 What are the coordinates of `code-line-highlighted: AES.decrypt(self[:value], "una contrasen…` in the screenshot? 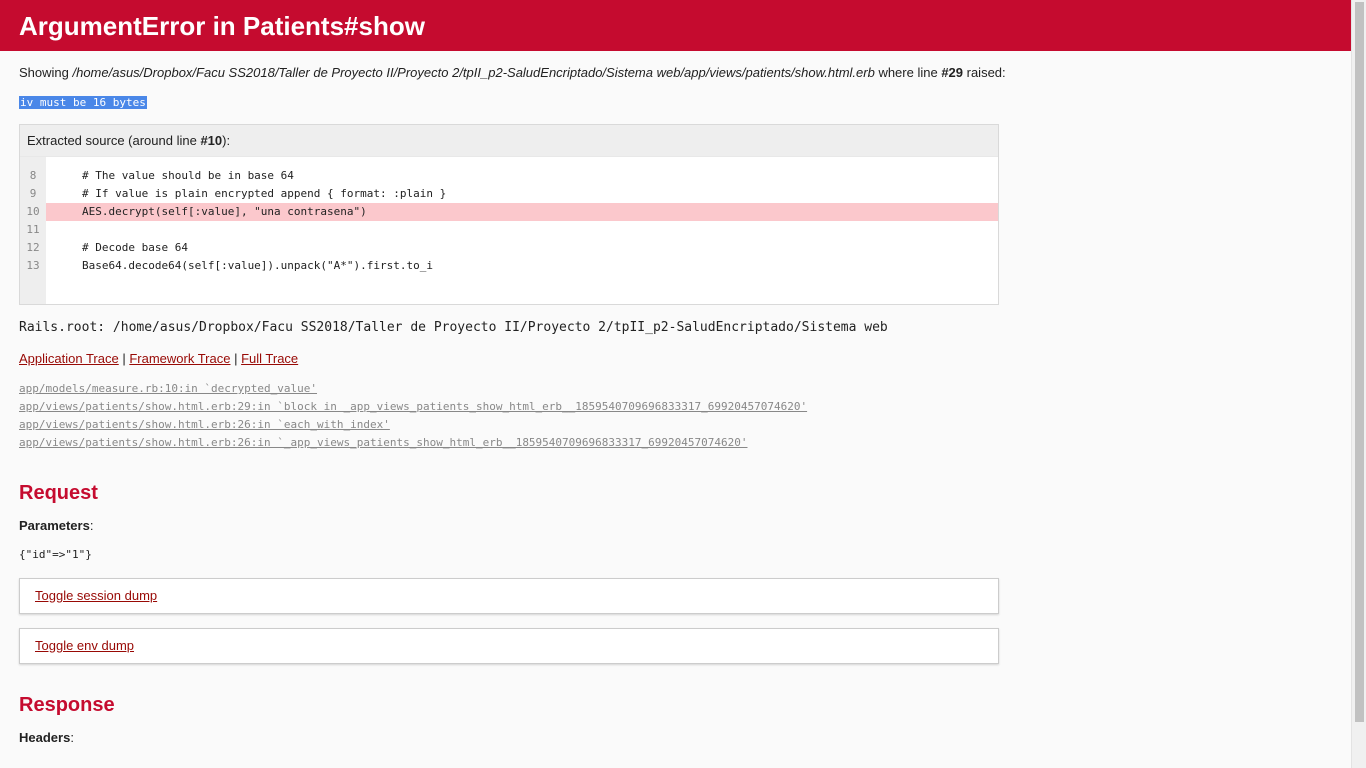 It's located at (522, 212).